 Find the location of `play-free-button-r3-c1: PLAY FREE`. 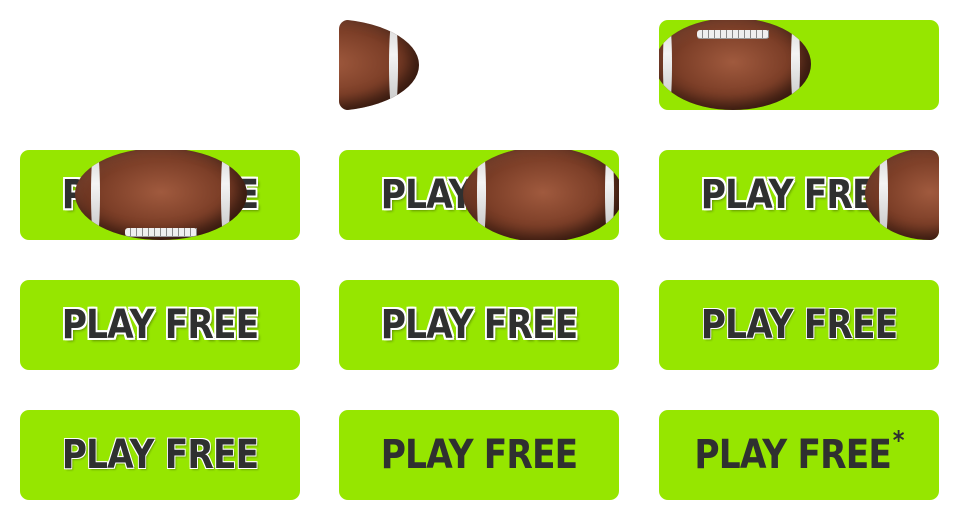

play-free-button-r3-c1: PLAY FREE is located at coordinates (160, 325).